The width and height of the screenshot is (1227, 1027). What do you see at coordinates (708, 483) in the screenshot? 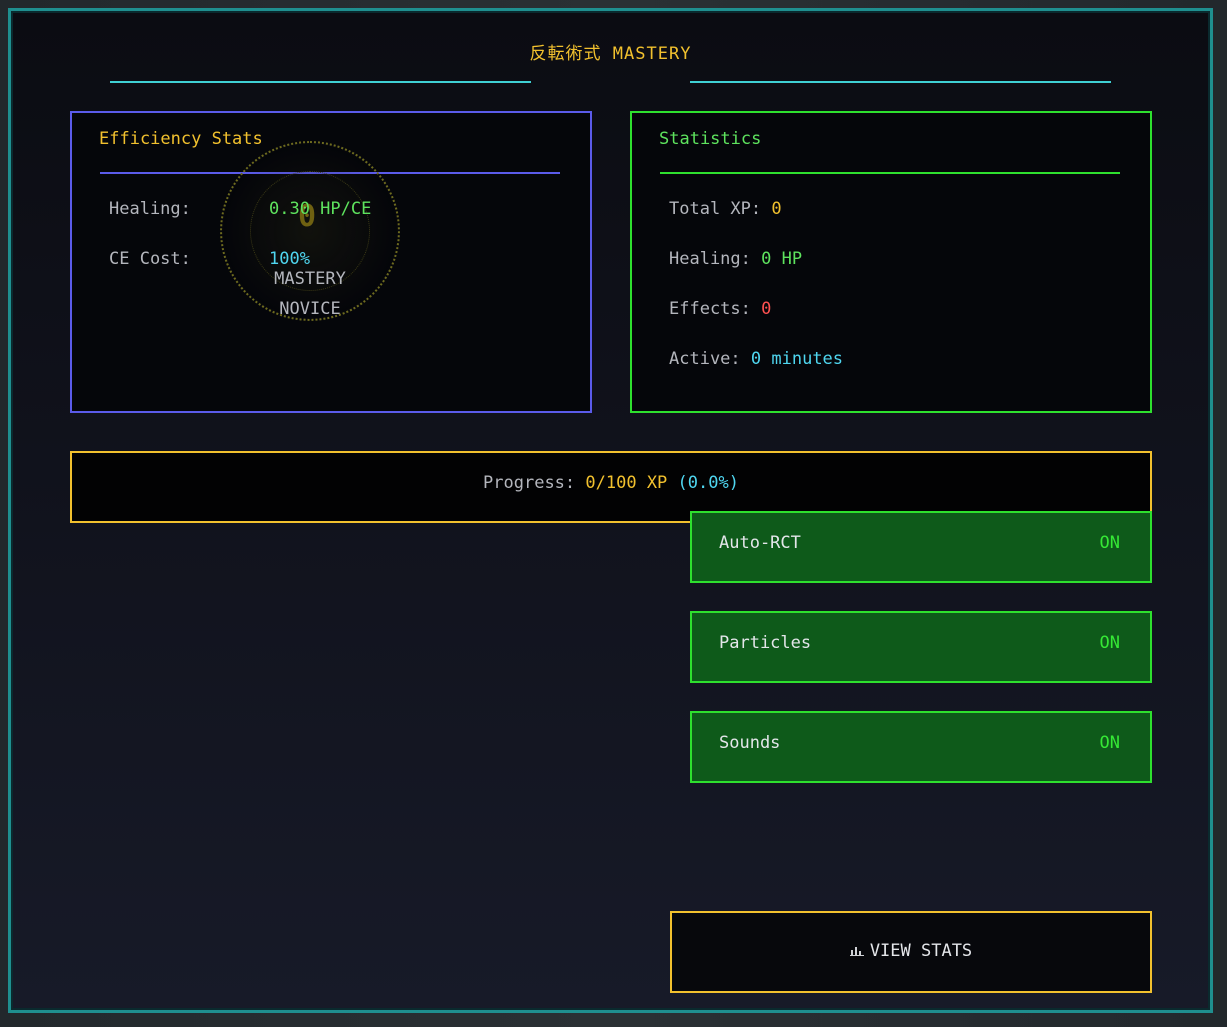
I see `progress-percent: (0.0%)` at bounding box center [708, 483].